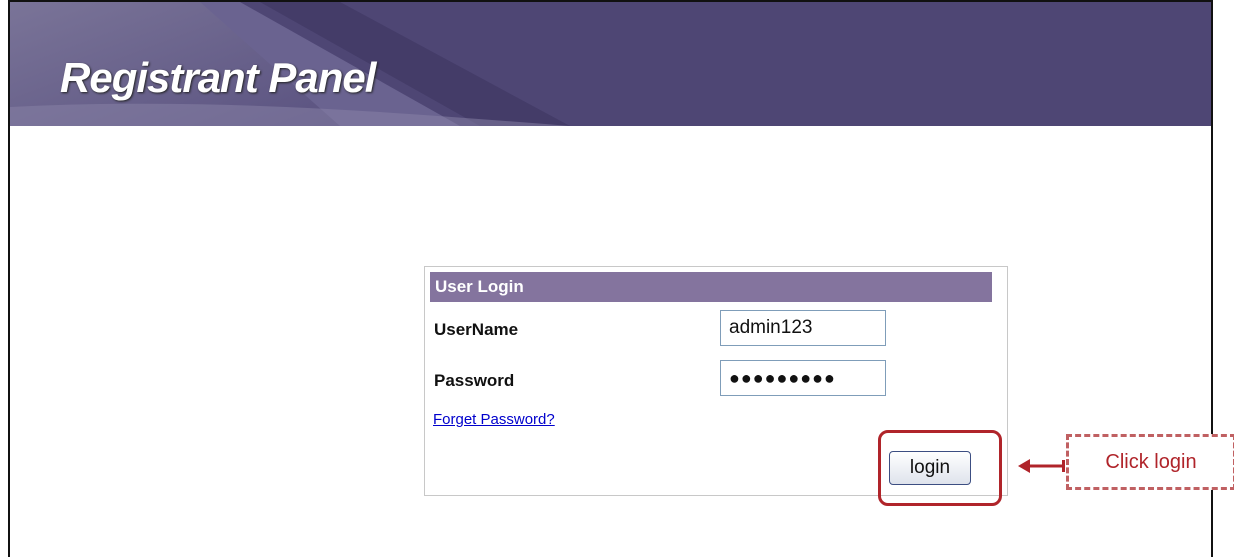  Describe the element at coordinates (476, 329) in the screenshot. I see `username-label: UserName` at that location.